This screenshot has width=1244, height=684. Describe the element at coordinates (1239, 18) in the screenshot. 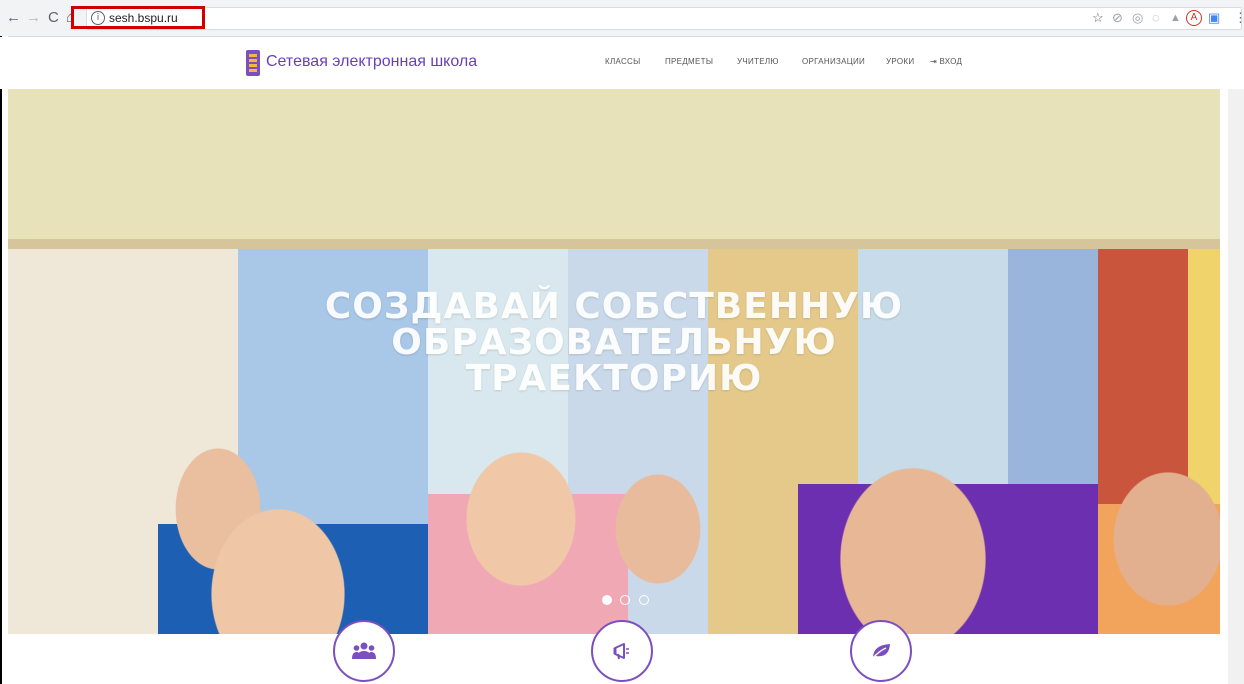

I see `browser-menu-icon: ⋮` at that location.